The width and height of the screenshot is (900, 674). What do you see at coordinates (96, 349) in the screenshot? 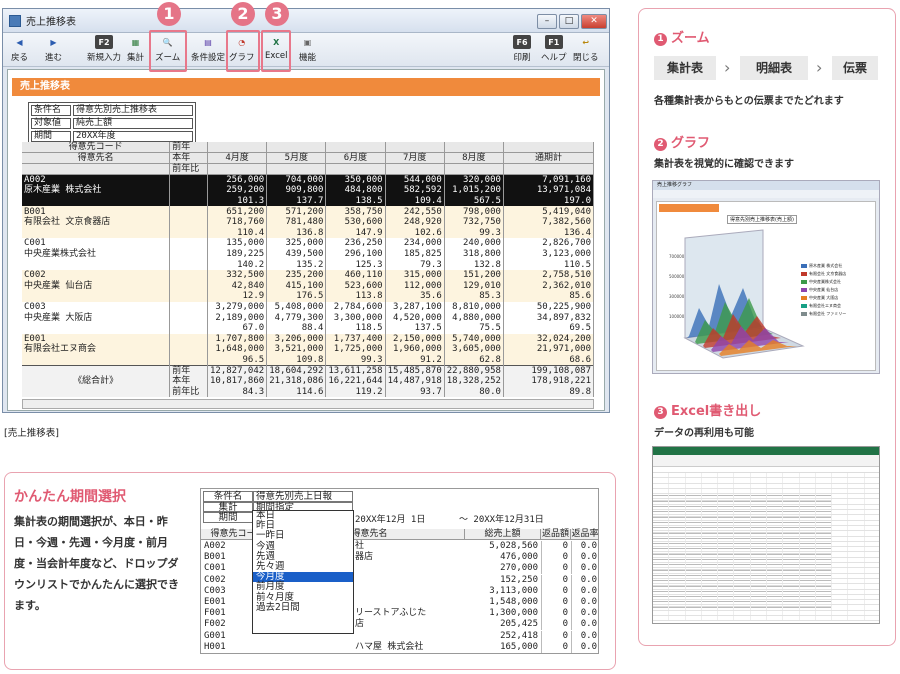
I see `customer-name: 有限会社エヌ商会` at bounding box center [96, 349].